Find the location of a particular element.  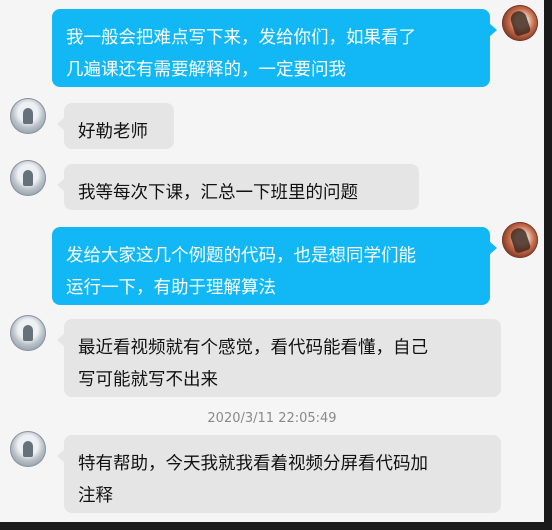

chat-message-bubble: 我等每次下课，汇总一下班里的问题 is located at coordinates (238, 187).